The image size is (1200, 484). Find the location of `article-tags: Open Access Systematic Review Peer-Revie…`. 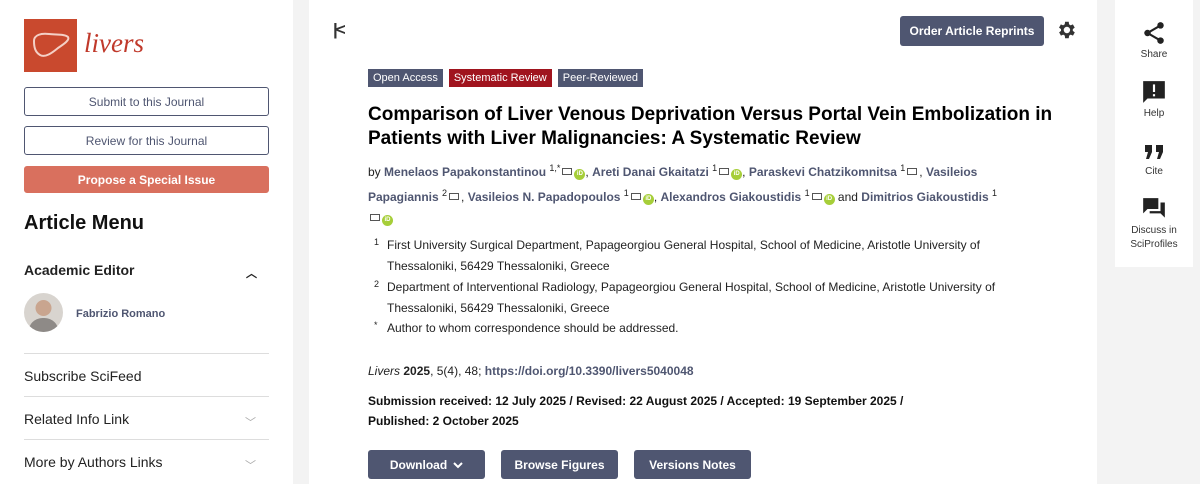

article-tags: Open Access Systematic Review Peer-Revie… is located at coordinates (505, 78).